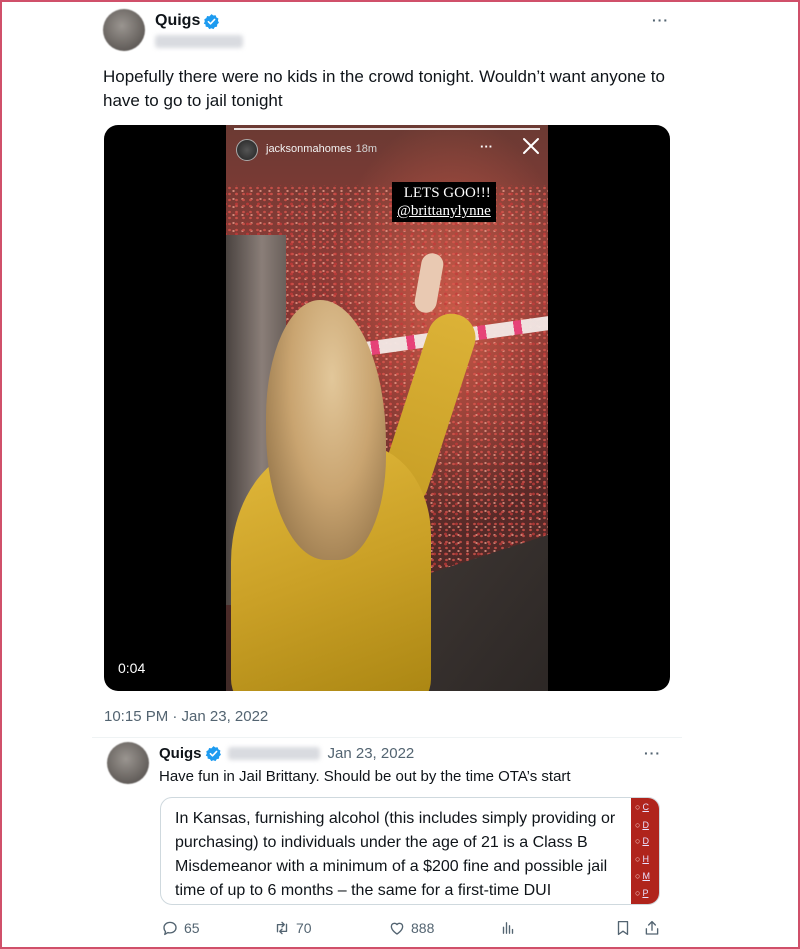 The width and height of the screenshot is (800, 949). What do you see at coordinates (192, 928) in the screenshot?
I see `reply-count: 65` at bounding box center [192, 928].